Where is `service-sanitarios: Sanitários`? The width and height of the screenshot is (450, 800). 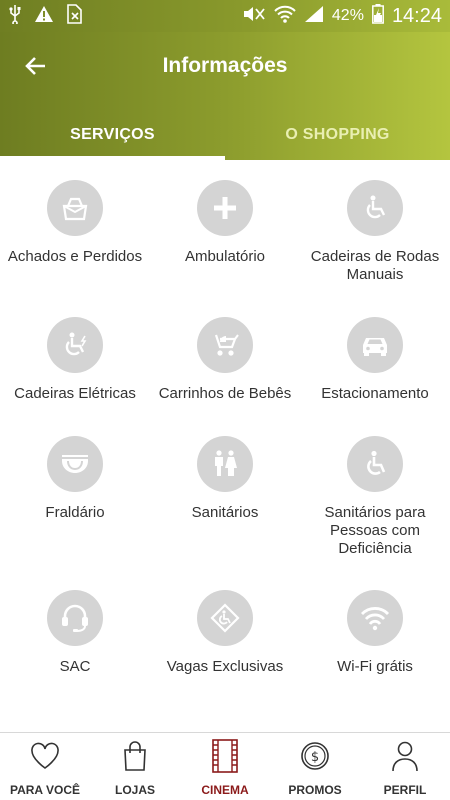
service-sanitarios: Sanitários is located at coordinates (225, 479).